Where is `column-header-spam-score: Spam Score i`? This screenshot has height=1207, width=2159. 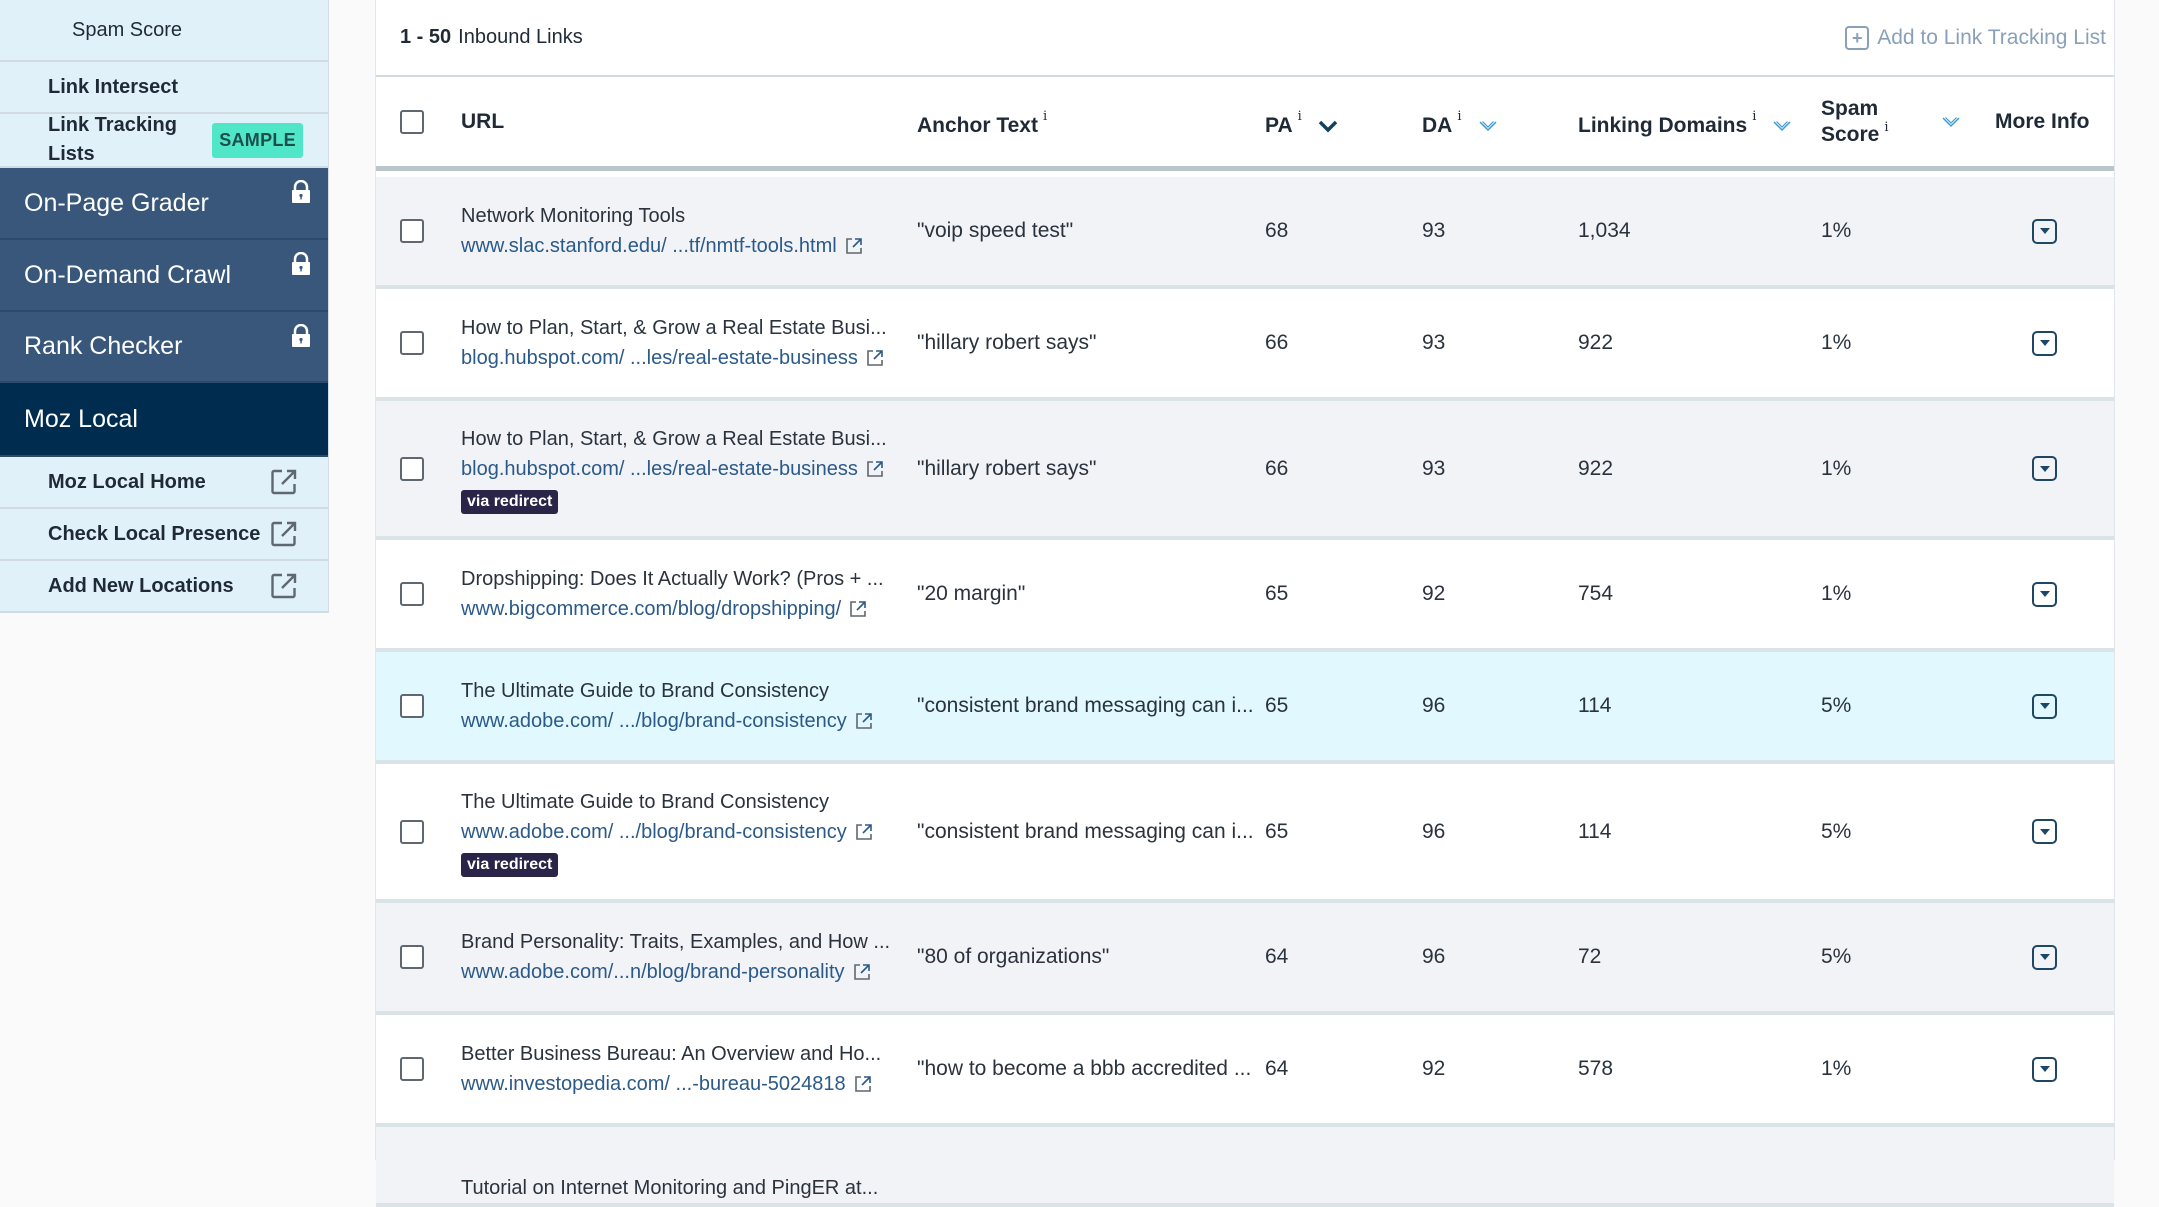
column-header-spam-score: Spam Score i is located at coordinates (1891, 121).